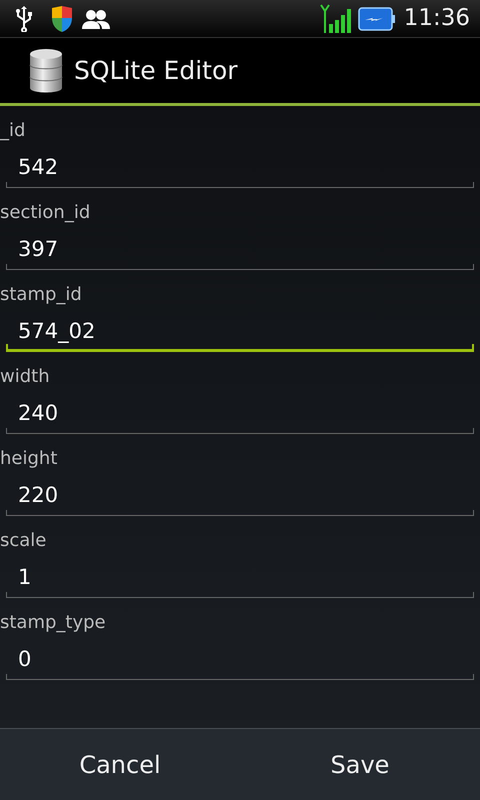 This screenshot has height=800, width=480. I want to click on people-icon, so click(96, 19).